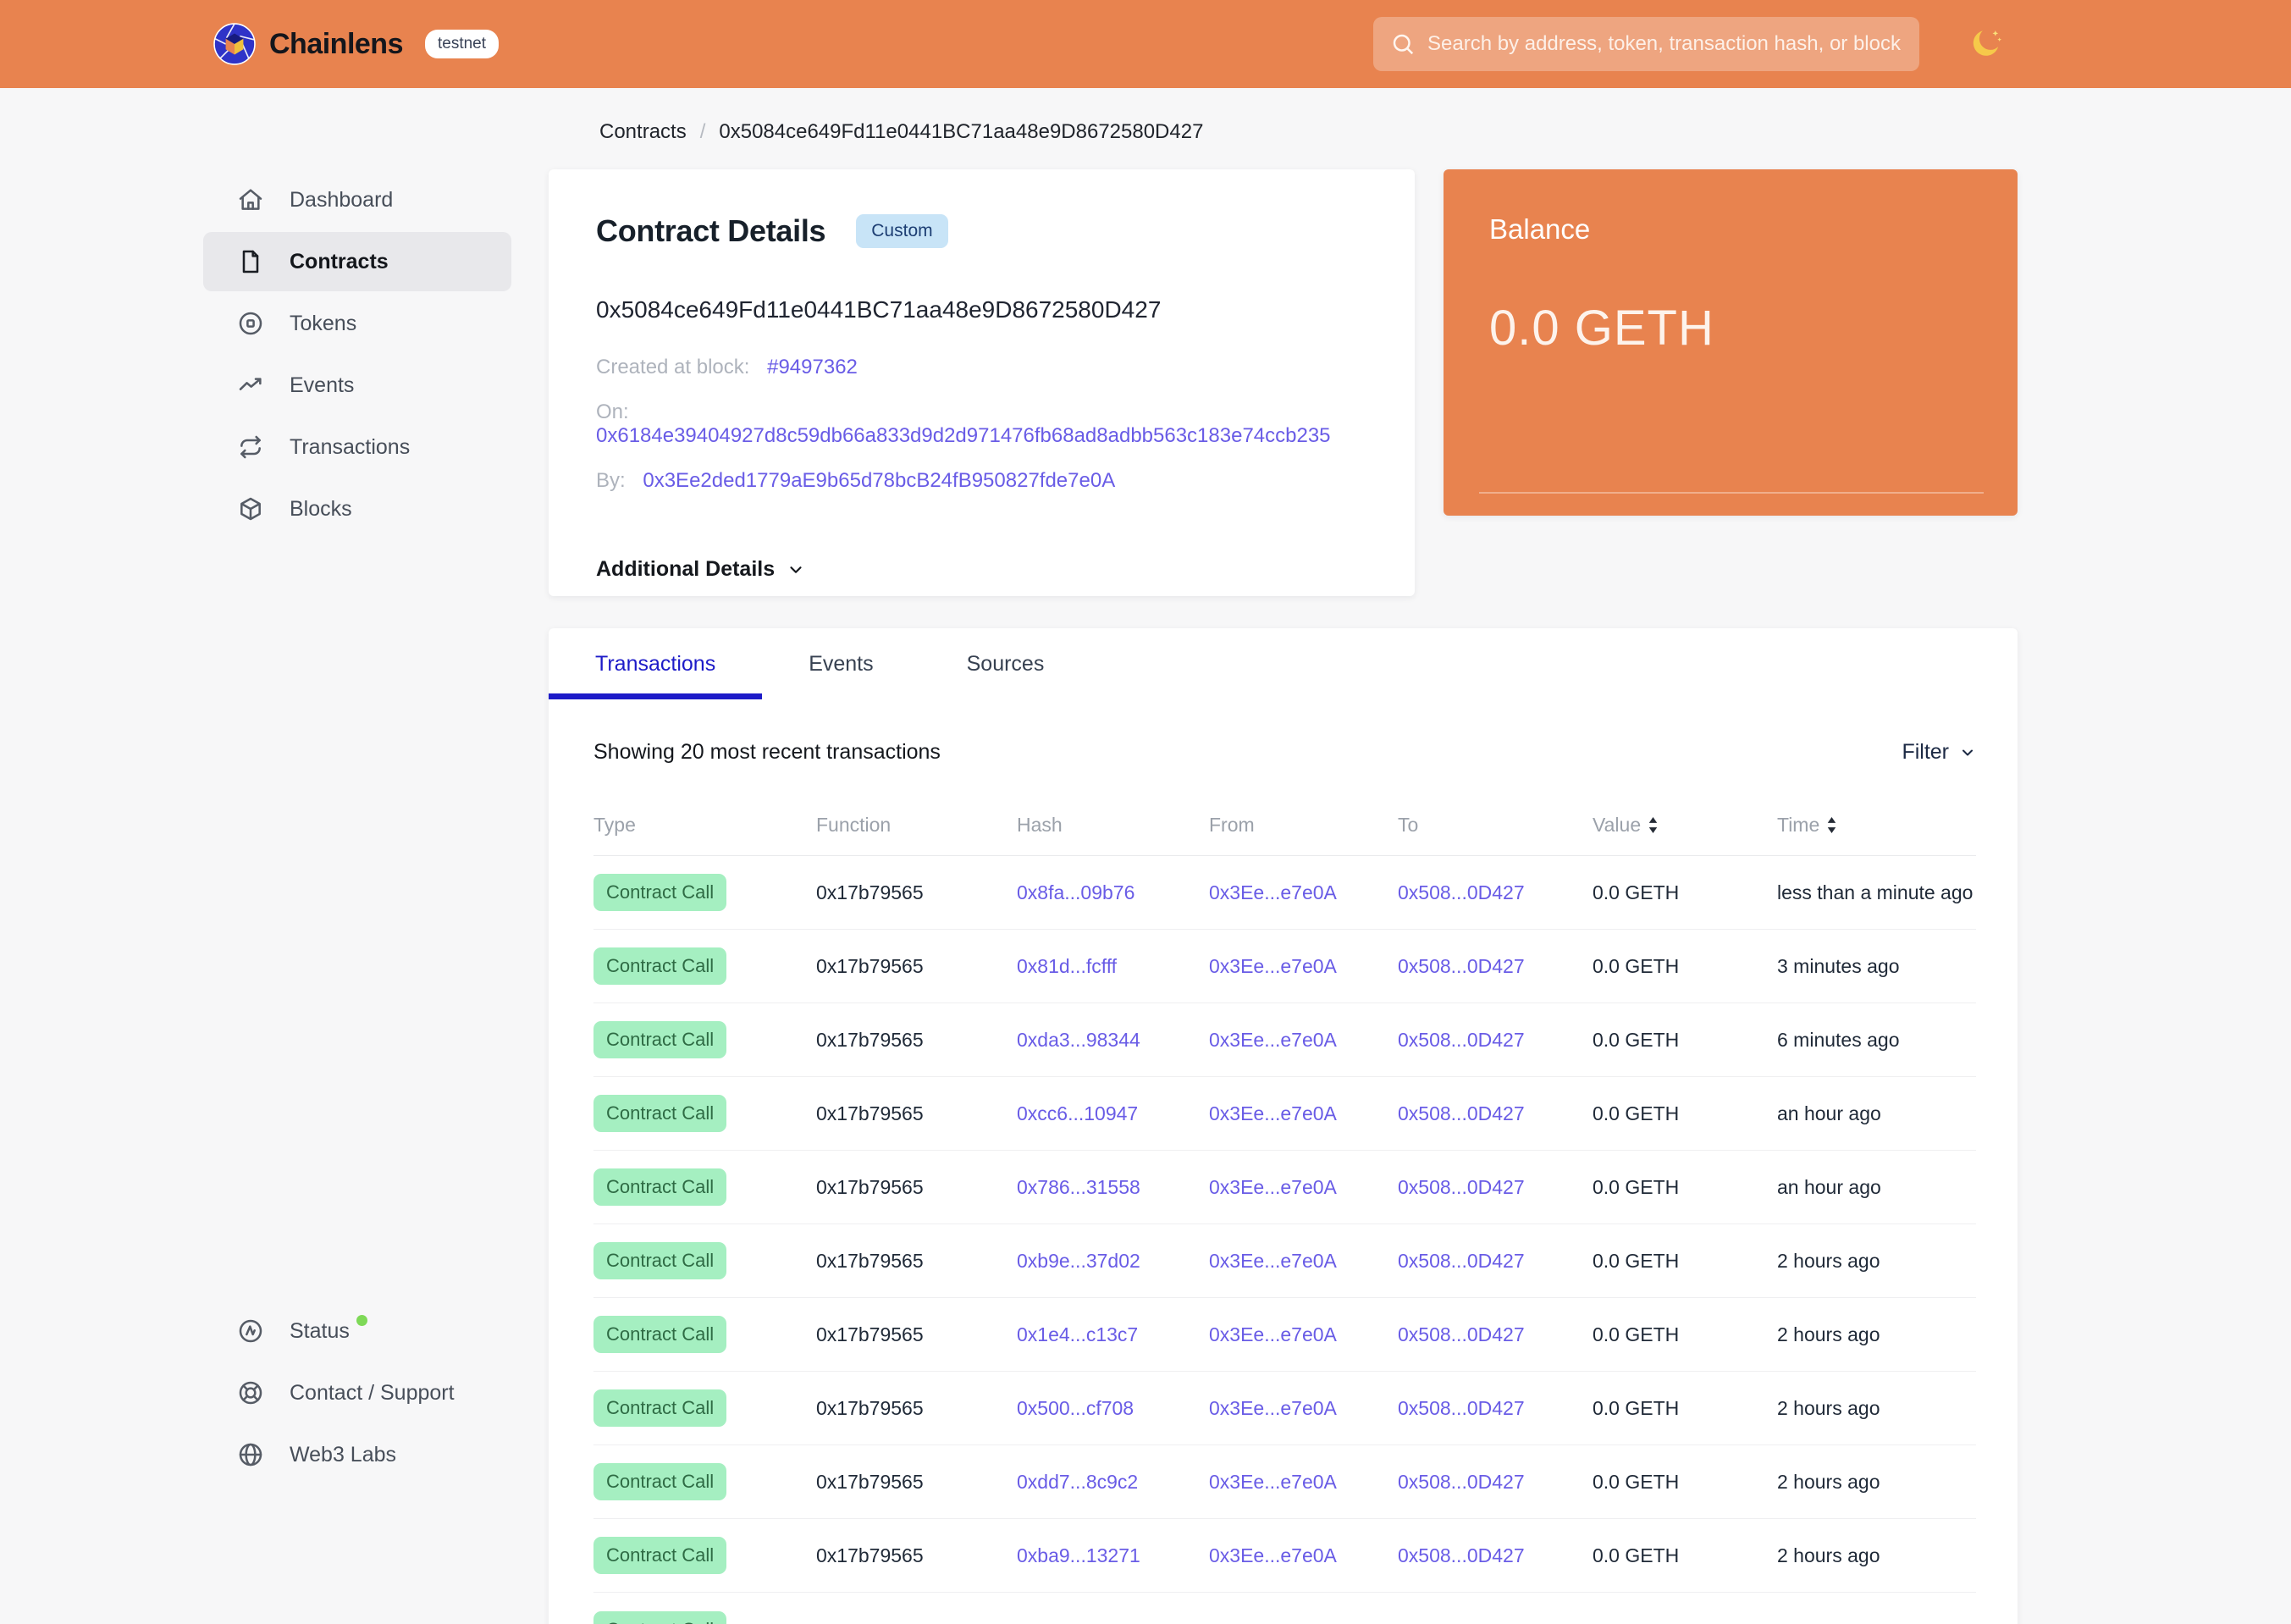  What do you see at coordinates (357, 1331) in the screenshot?
I see `sidebar-item-status: Status` at bounding box center [357, 1331].